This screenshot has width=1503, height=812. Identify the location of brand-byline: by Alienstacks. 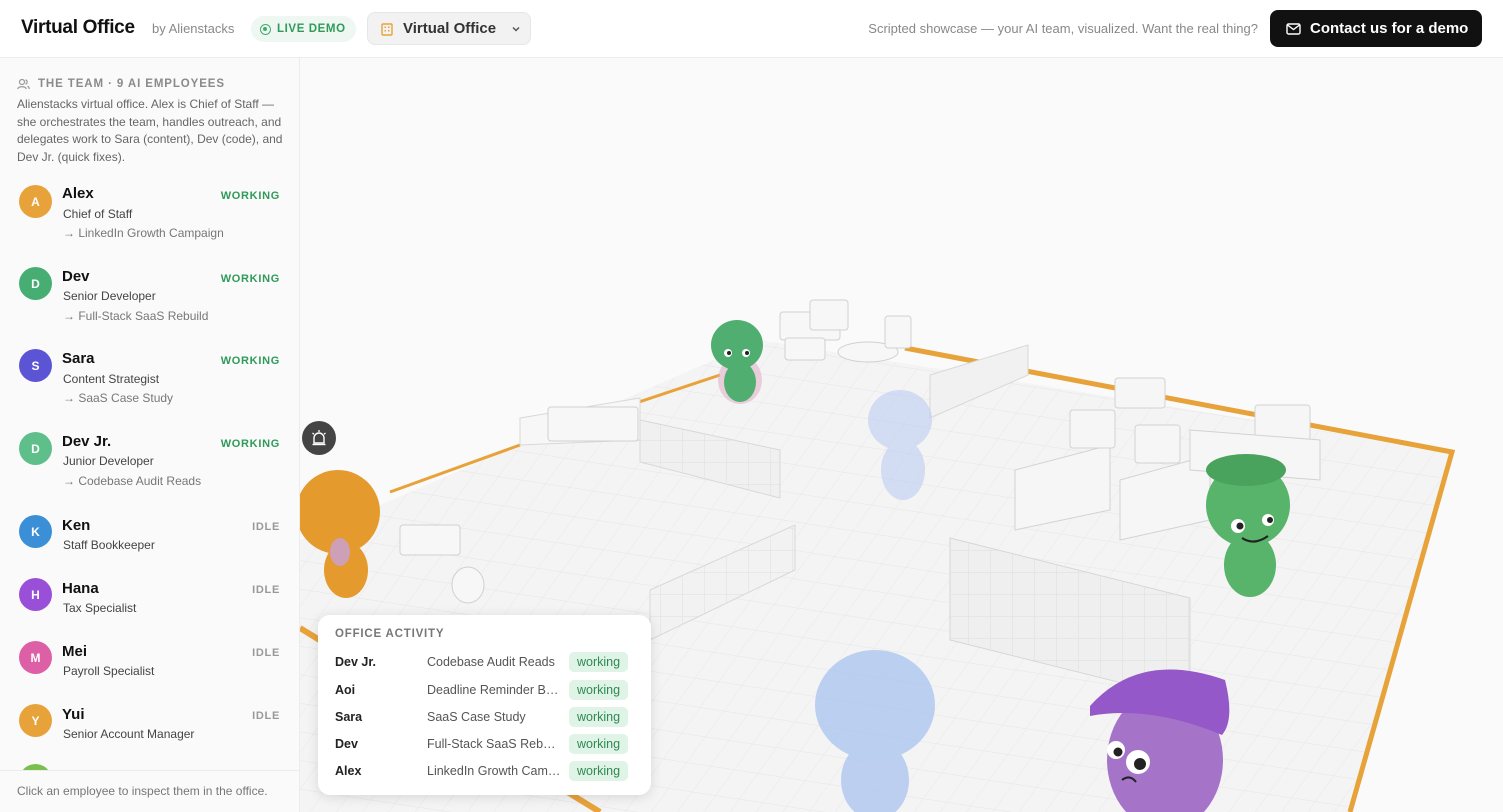
(193, 28).